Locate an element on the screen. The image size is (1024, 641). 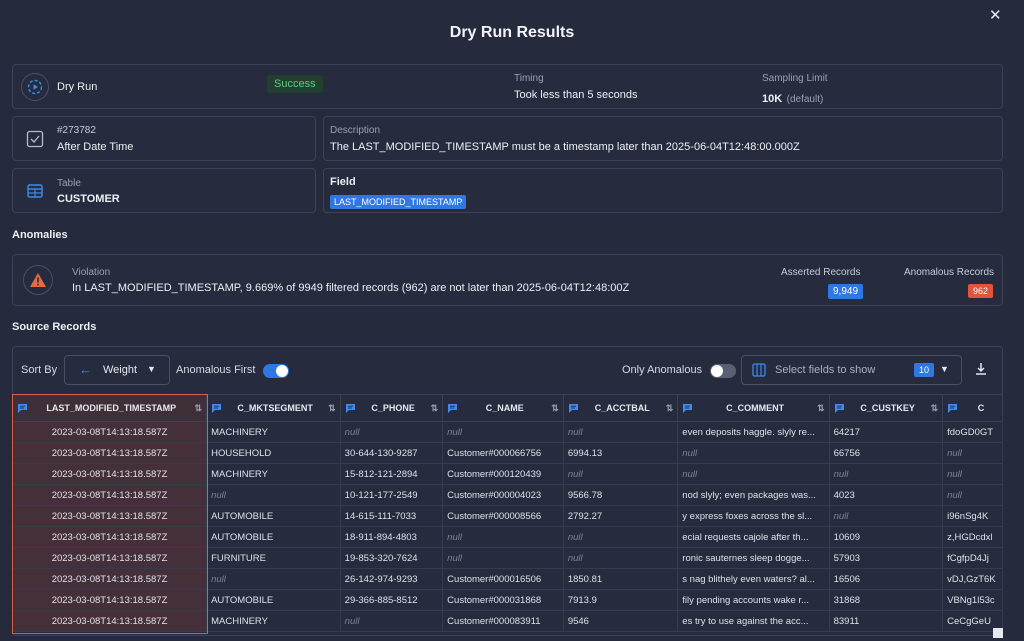
column-header-label: C_ACCTBAL is located at coordinates (622, 408).